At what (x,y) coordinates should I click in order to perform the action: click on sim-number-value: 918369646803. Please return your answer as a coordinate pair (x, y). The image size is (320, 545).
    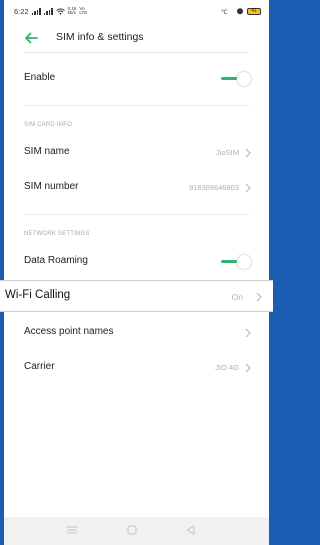
    Looking at the image, I should click on (213, 187).